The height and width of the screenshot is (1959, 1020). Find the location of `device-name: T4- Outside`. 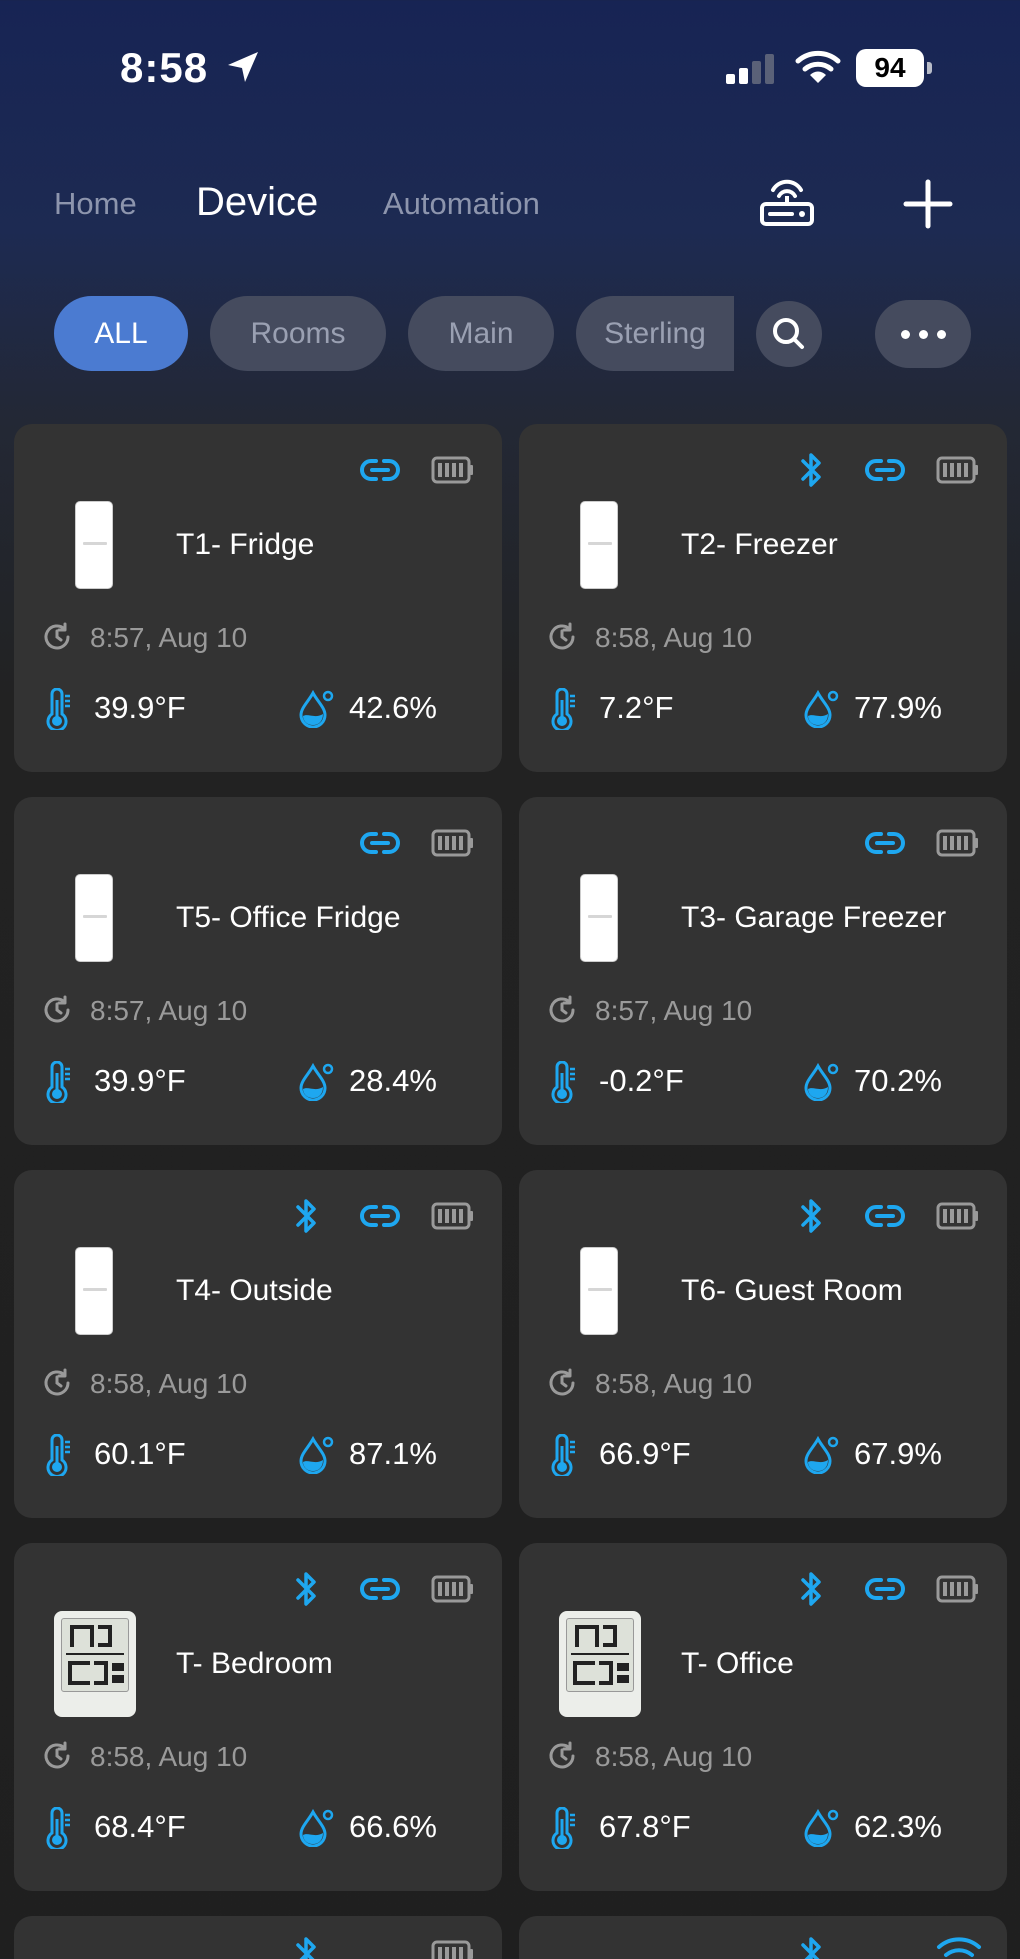

device-name: T4- Outside is located at coordinates (254, 1290).